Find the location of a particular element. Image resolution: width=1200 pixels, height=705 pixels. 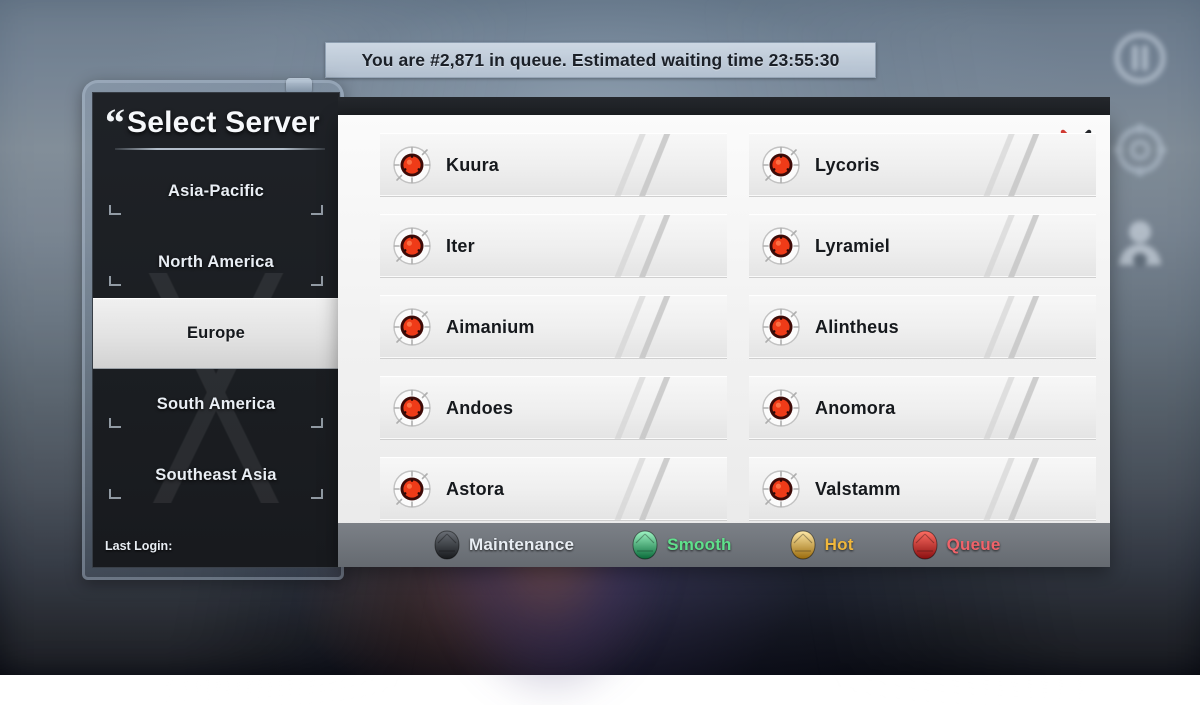

sidebar-item-label: North America is located at coordinates (216, 262).